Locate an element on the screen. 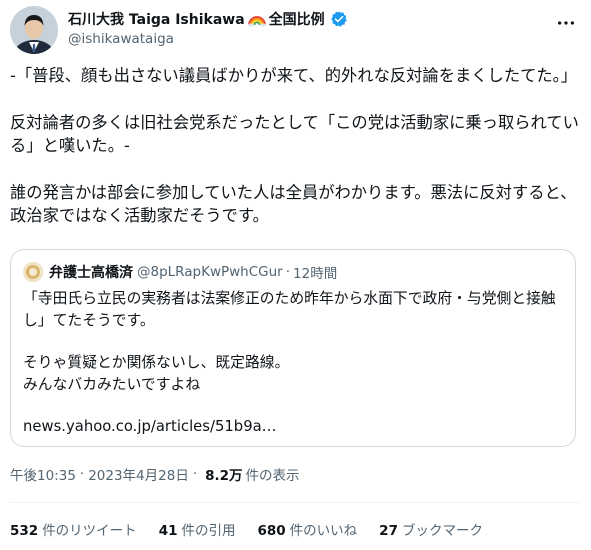  tweet-date: 2023年4月28日 is located at coordinates (138, 474).